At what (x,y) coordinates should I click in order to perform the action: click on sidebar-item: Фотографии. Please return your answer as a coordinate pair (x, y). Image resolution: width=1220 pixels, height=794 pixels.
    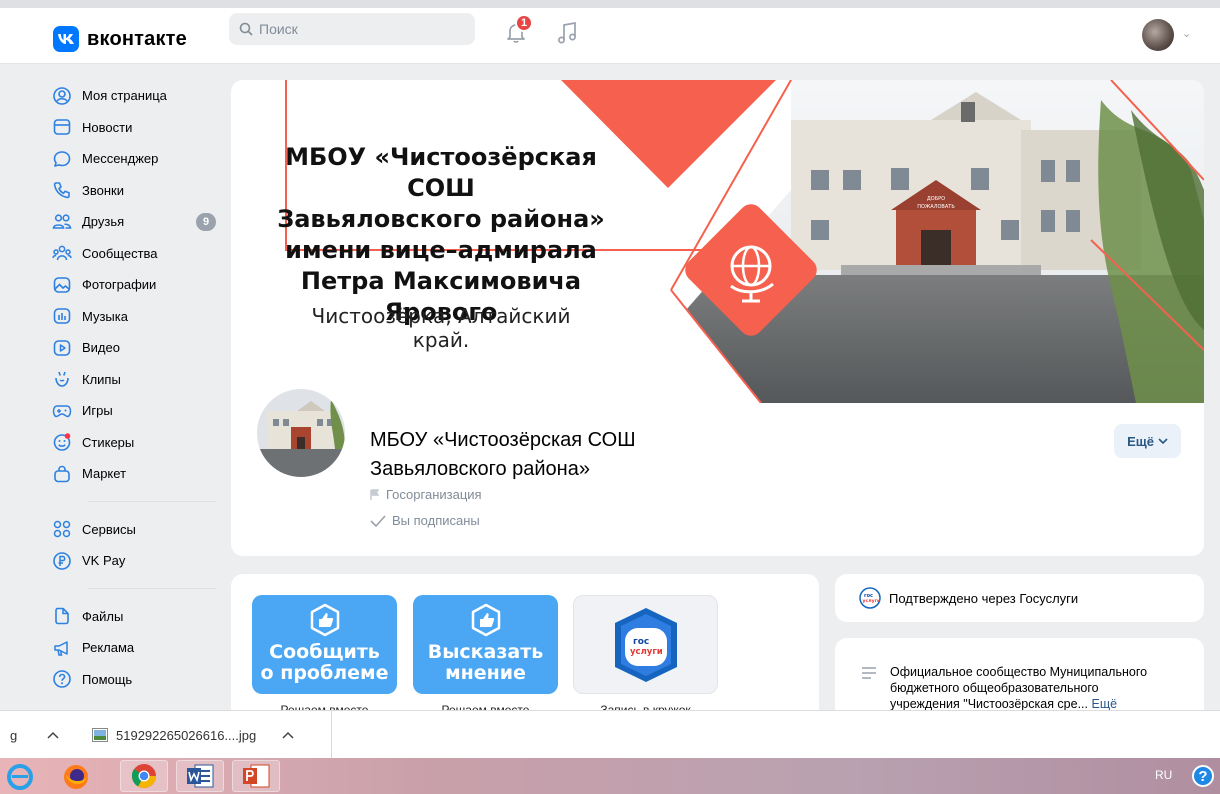
    Looking at the image, I should click on (137, 285).